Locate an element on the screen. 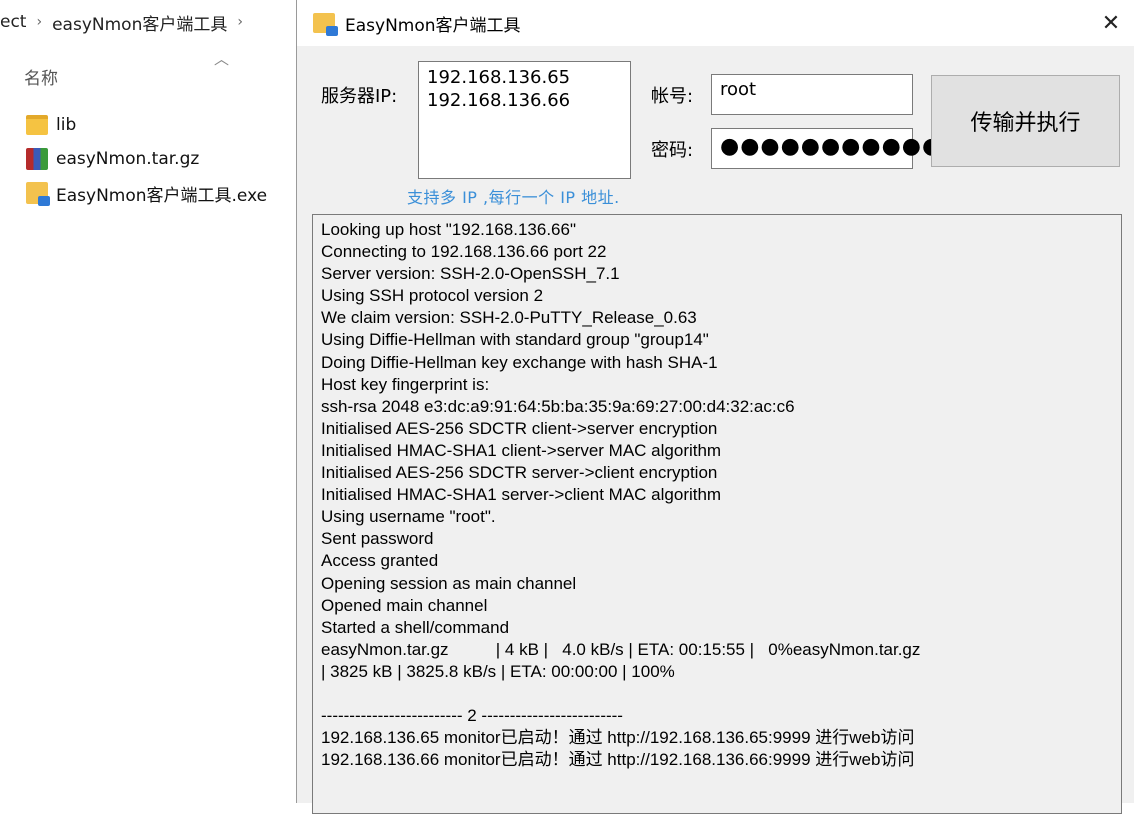 The width and height of the screenshot is (1134, 814). log-line: Using username "root". is located at coordinates (408, 517).